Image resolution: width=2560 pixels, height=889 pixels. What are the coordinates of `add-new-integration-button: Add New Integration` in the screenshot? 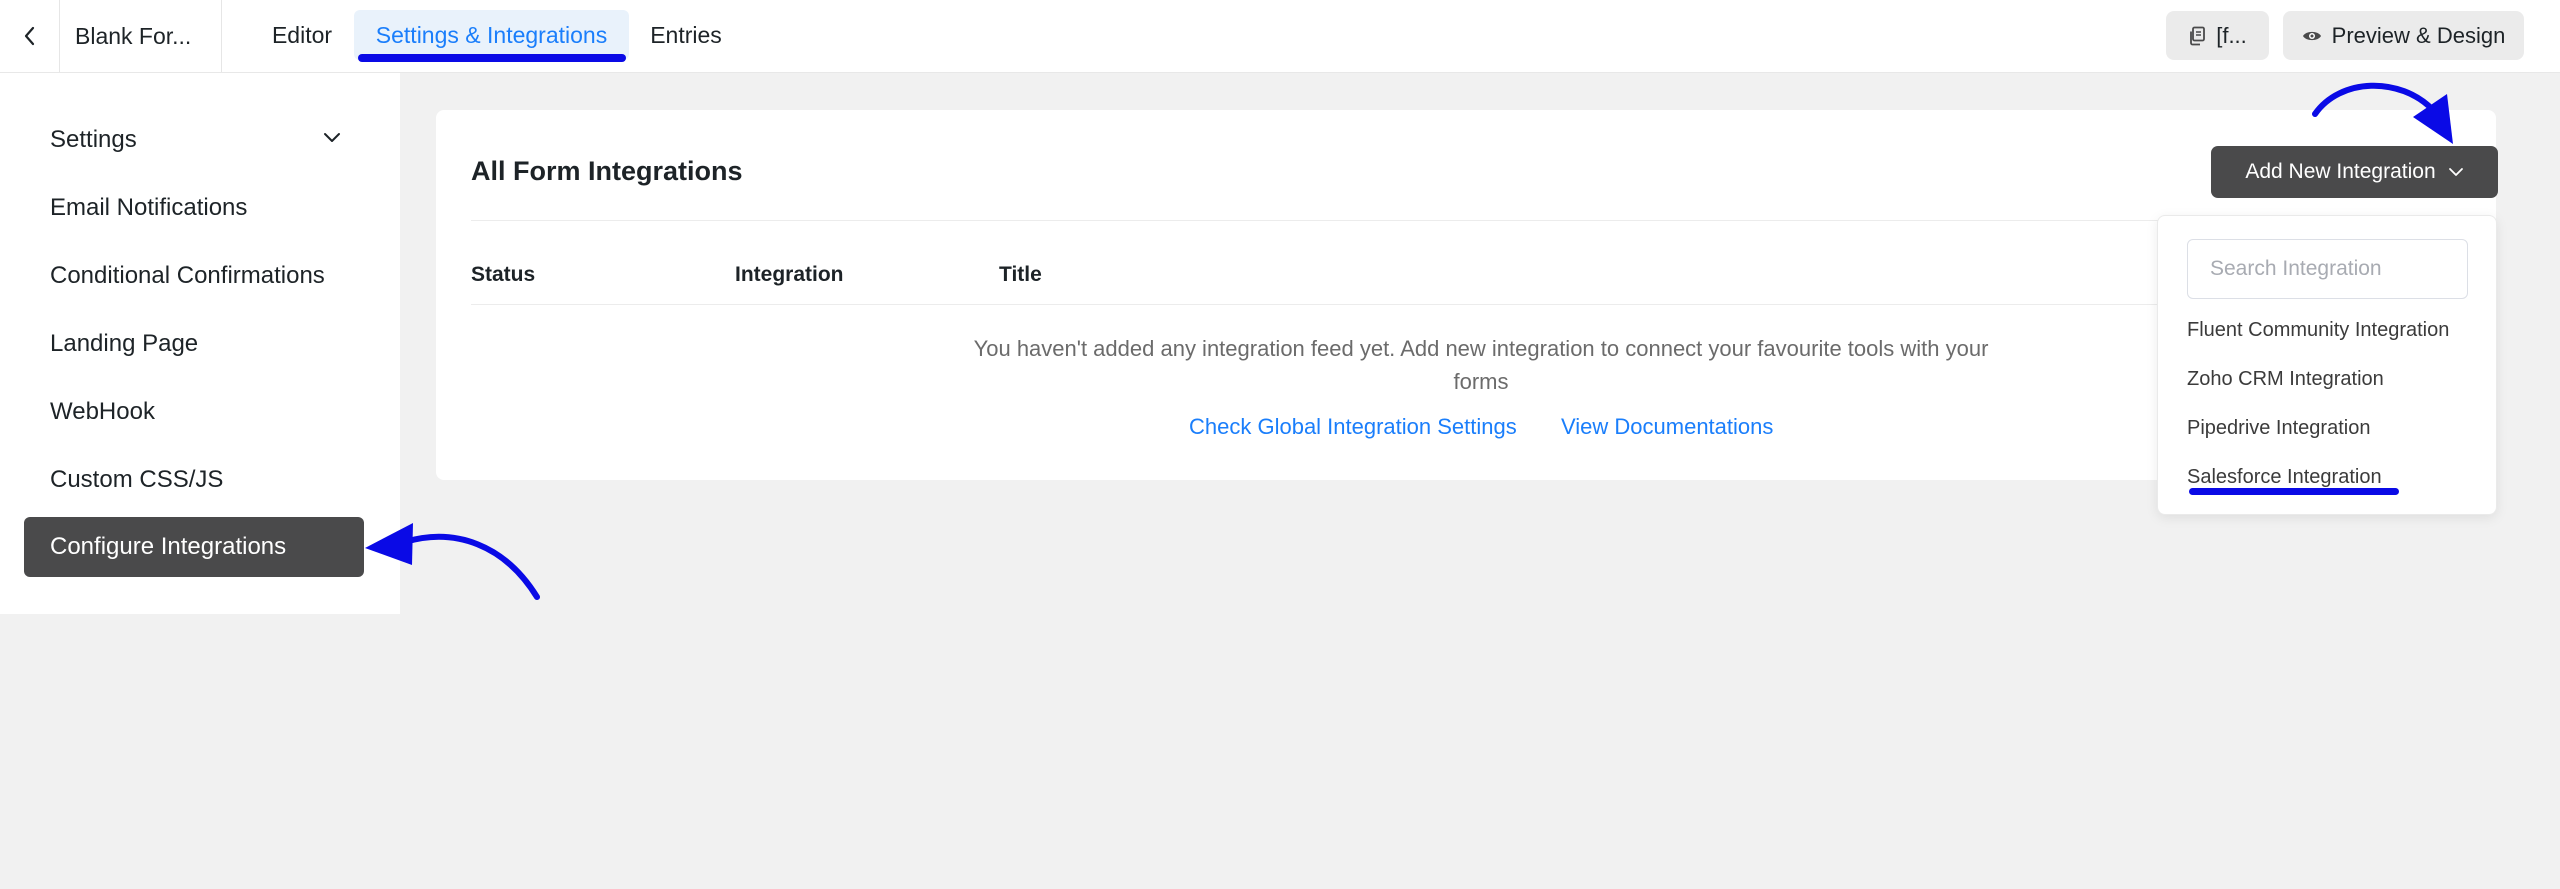 It's located at (2354, 172).